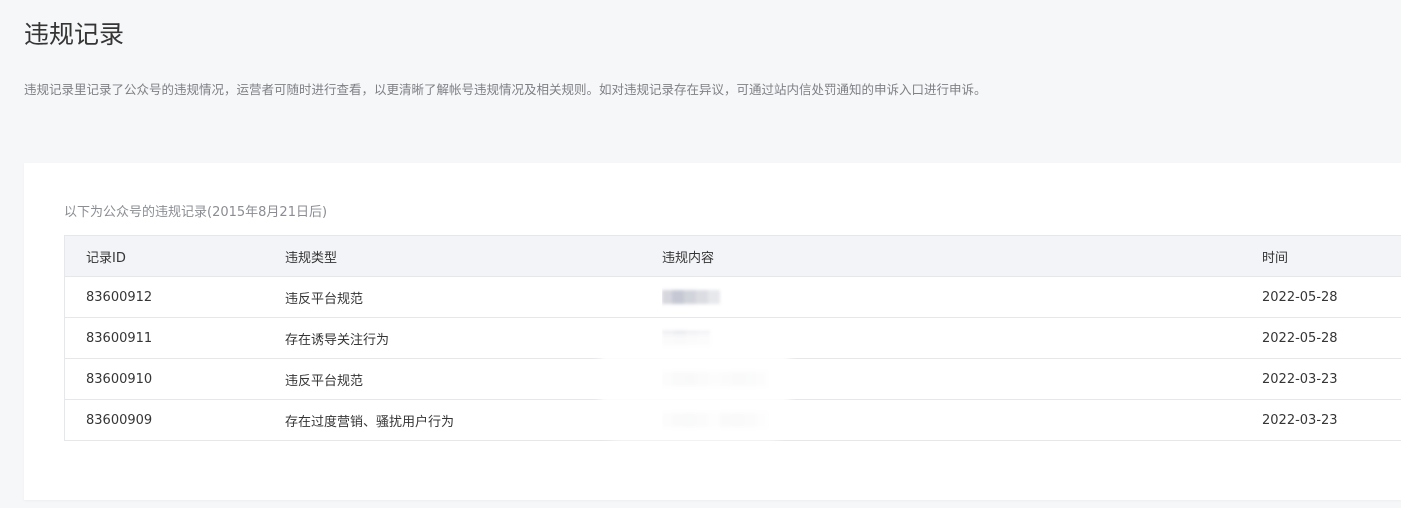 This screenshot has height=508, width=1401. I want to click on record-id: 83600912, so click(174, 297).